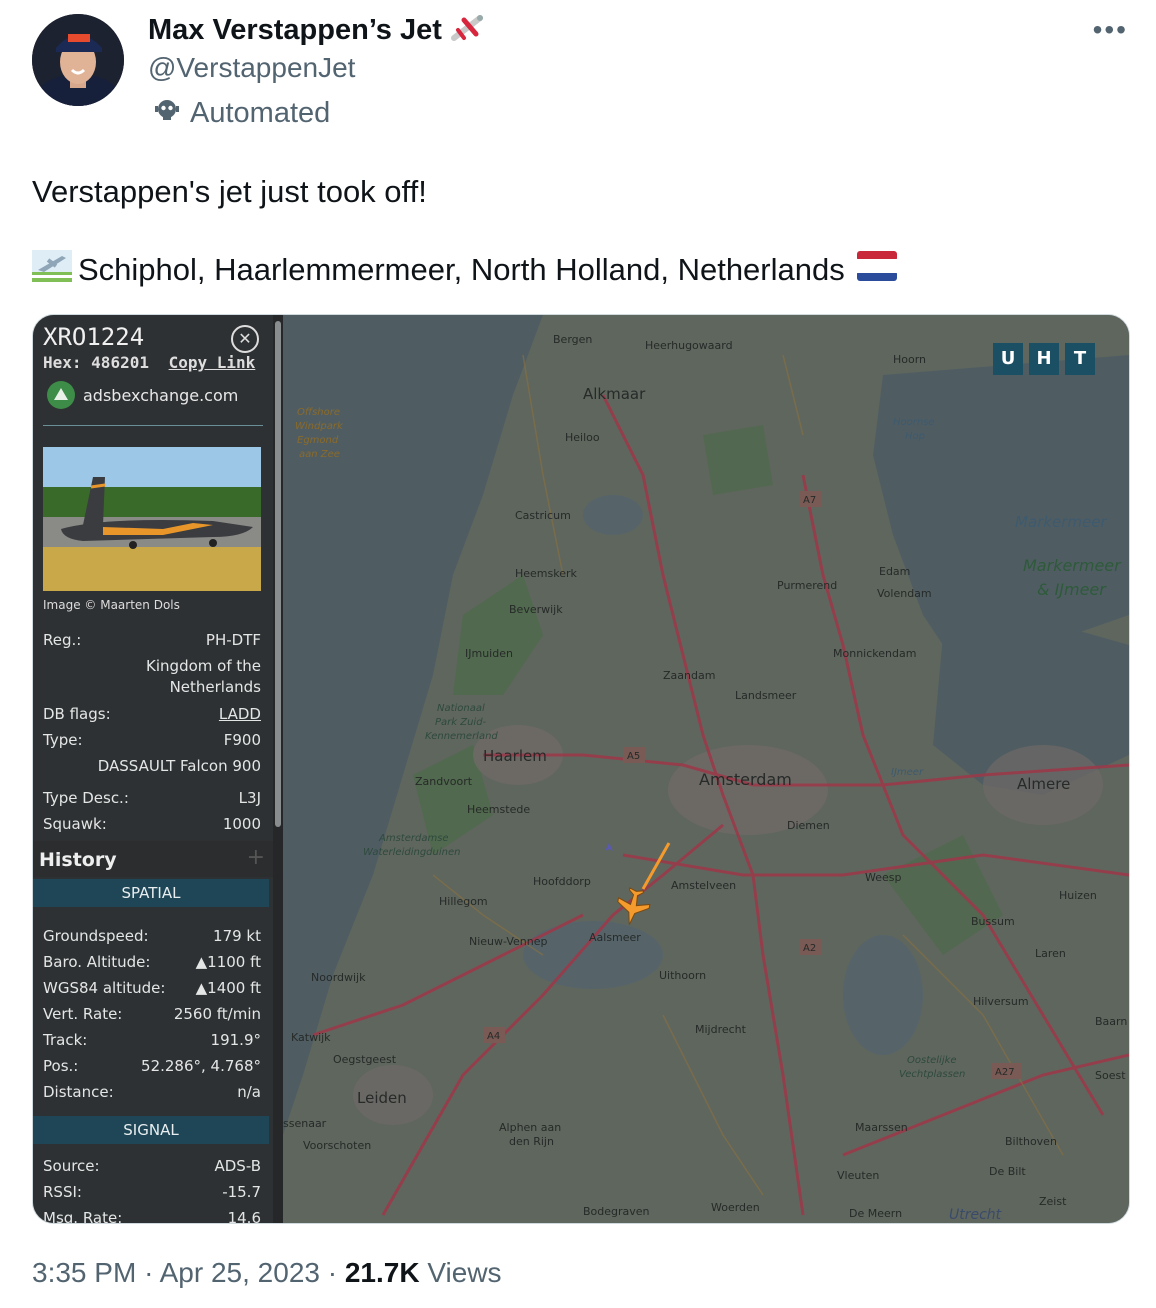 The width and height of the screenshot is (1156, 1308). I want to click on map-label-laren: Laren, so click(1050, 953).